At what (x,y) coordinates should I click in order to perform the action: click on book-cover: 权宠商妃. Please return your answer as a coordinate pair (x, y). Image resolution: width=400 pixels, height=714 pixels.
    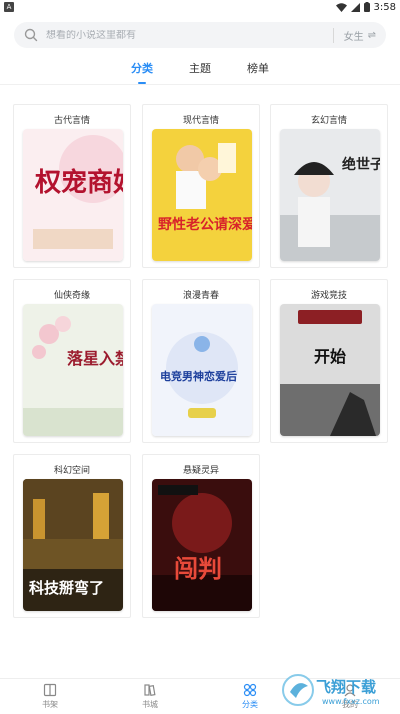
    Looking at the image, I should click on (73, 195).